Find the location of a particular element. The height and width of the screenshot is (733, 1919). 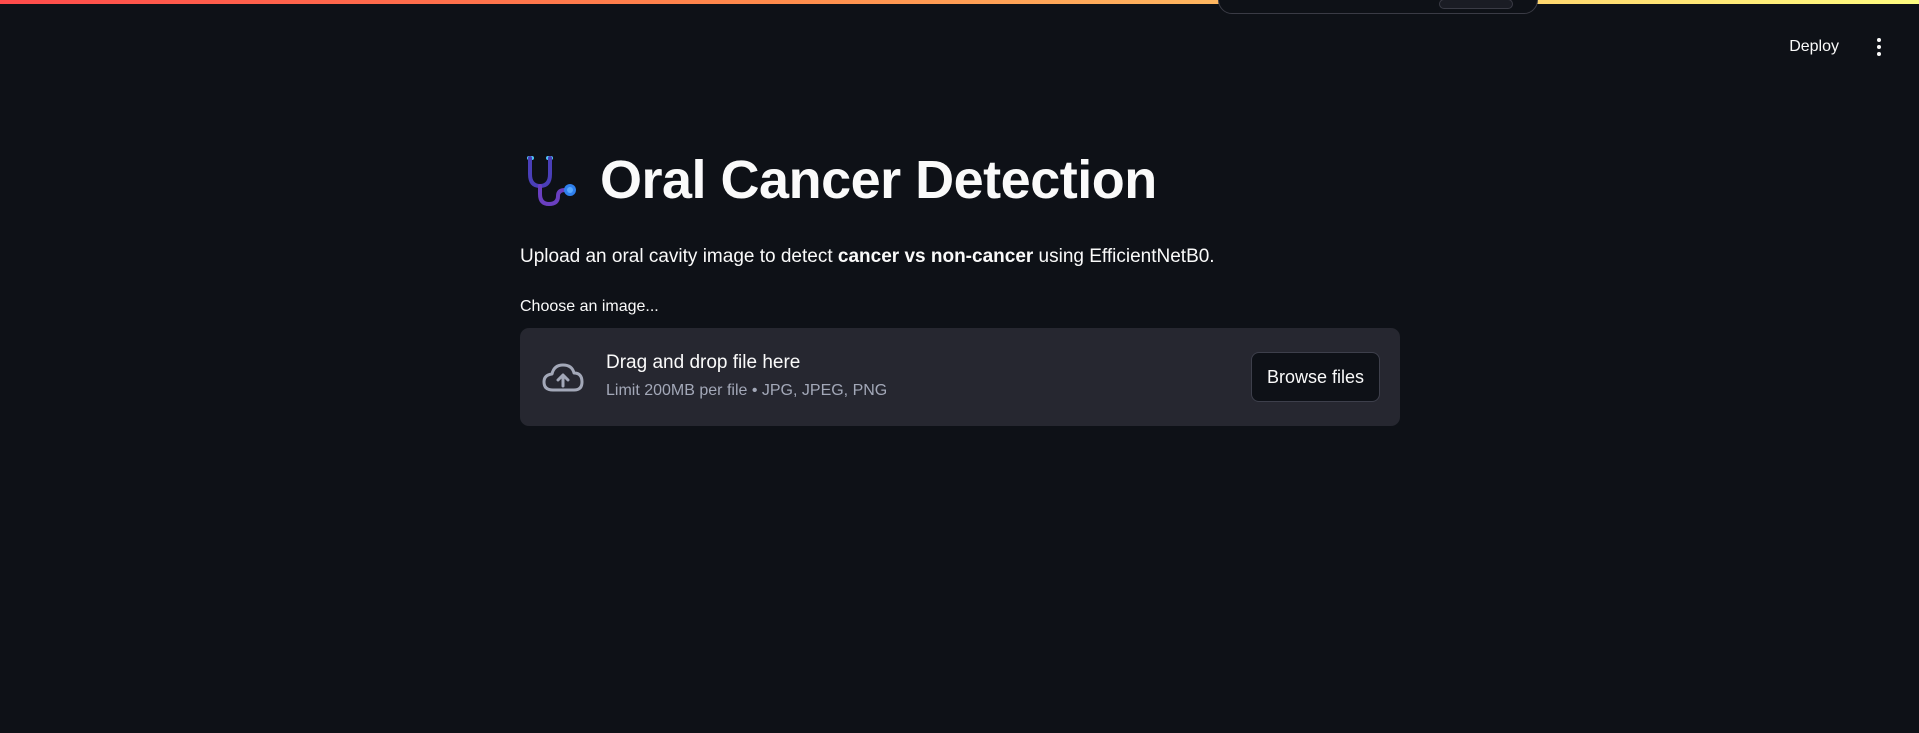

stethoscope-icon is located at coordinates (551, 181).